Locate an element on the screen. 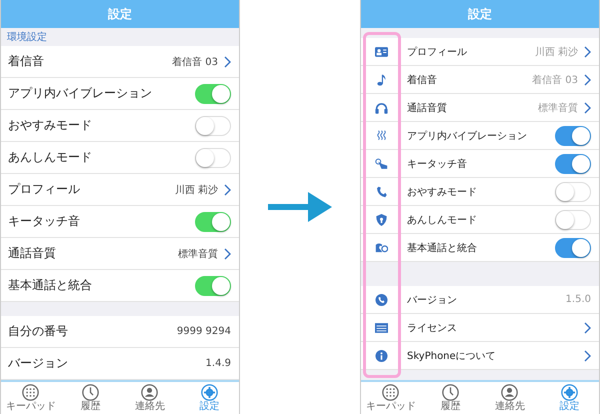 Image resolution: width=600 pixels, height=414 pixels. setting-label: ライセンス is located at coordinates (432, 328).